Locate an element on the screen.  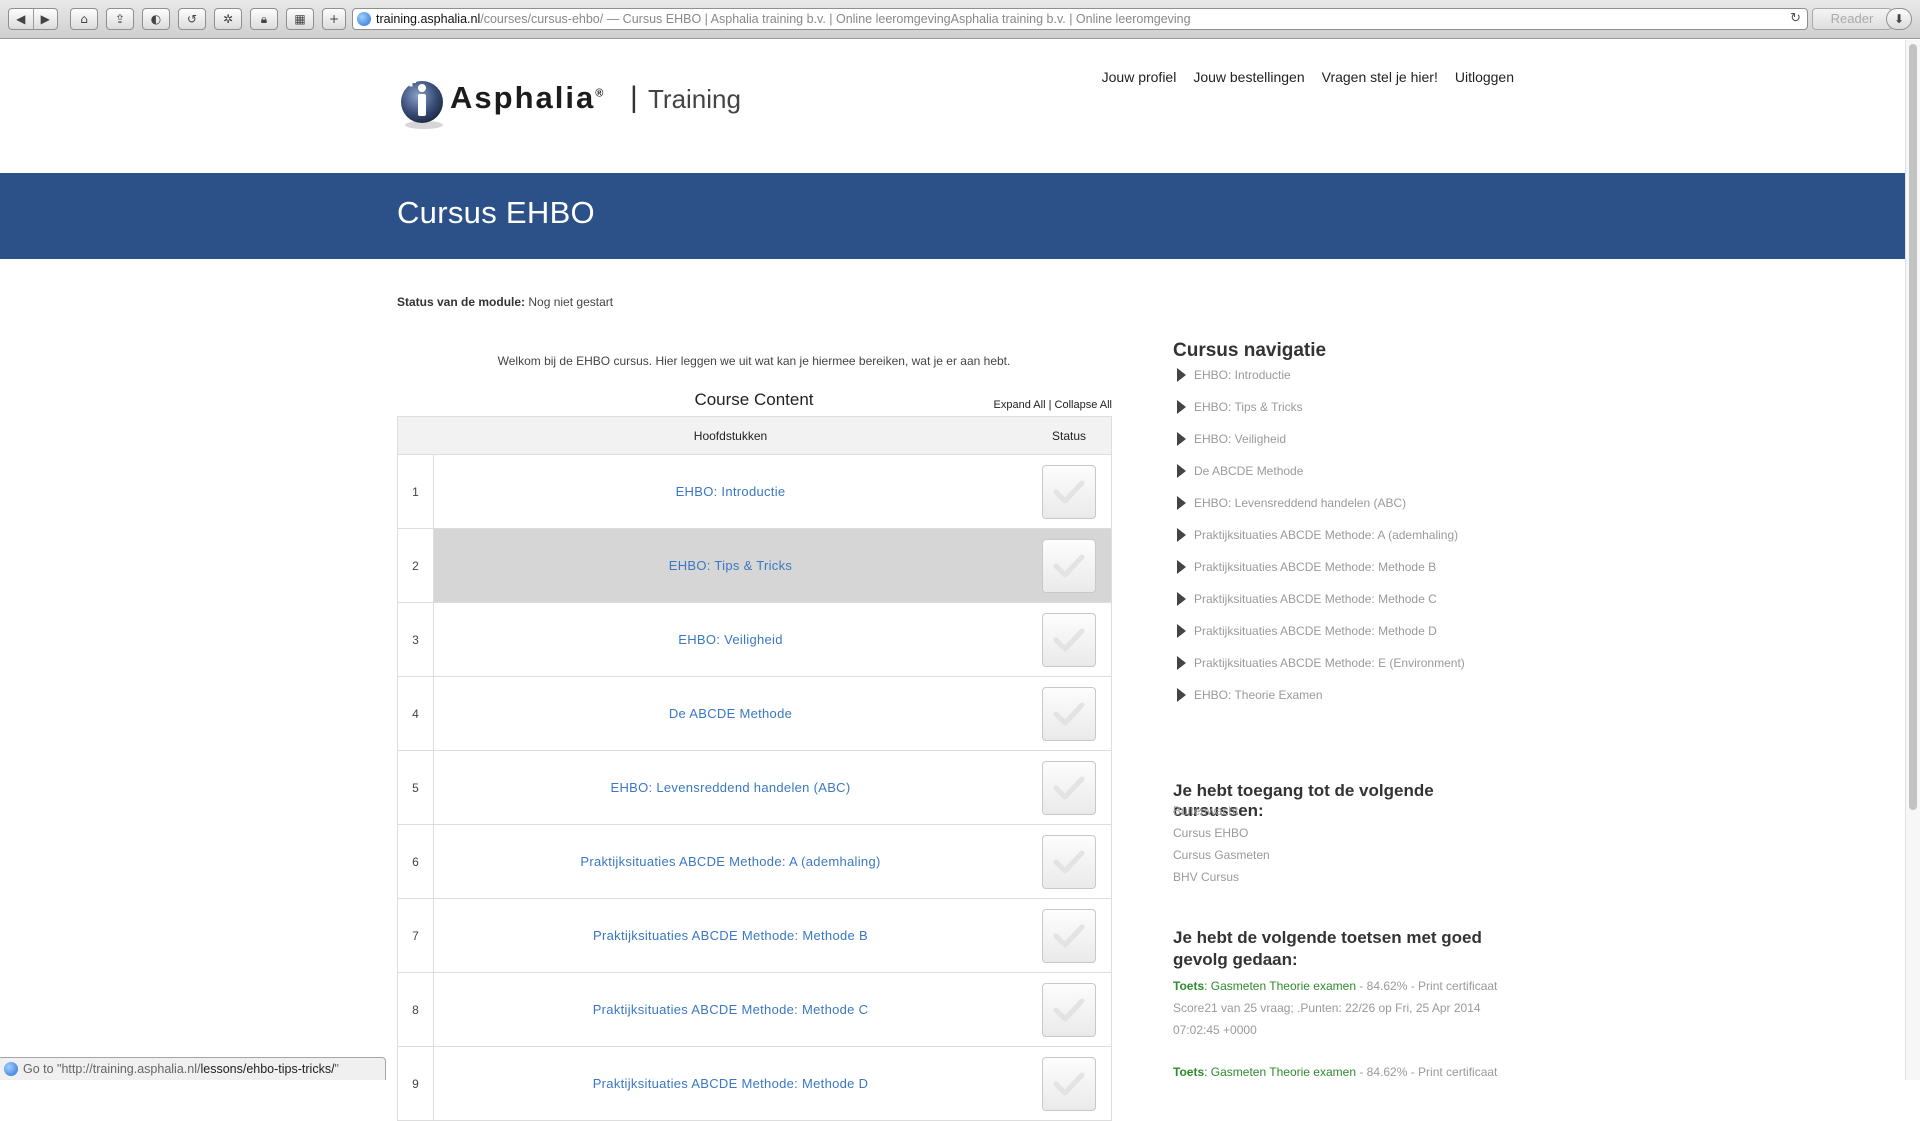
lesson-link: EHBO: Levensreddend handelen (ABC) is located at coordinates (730, 787).